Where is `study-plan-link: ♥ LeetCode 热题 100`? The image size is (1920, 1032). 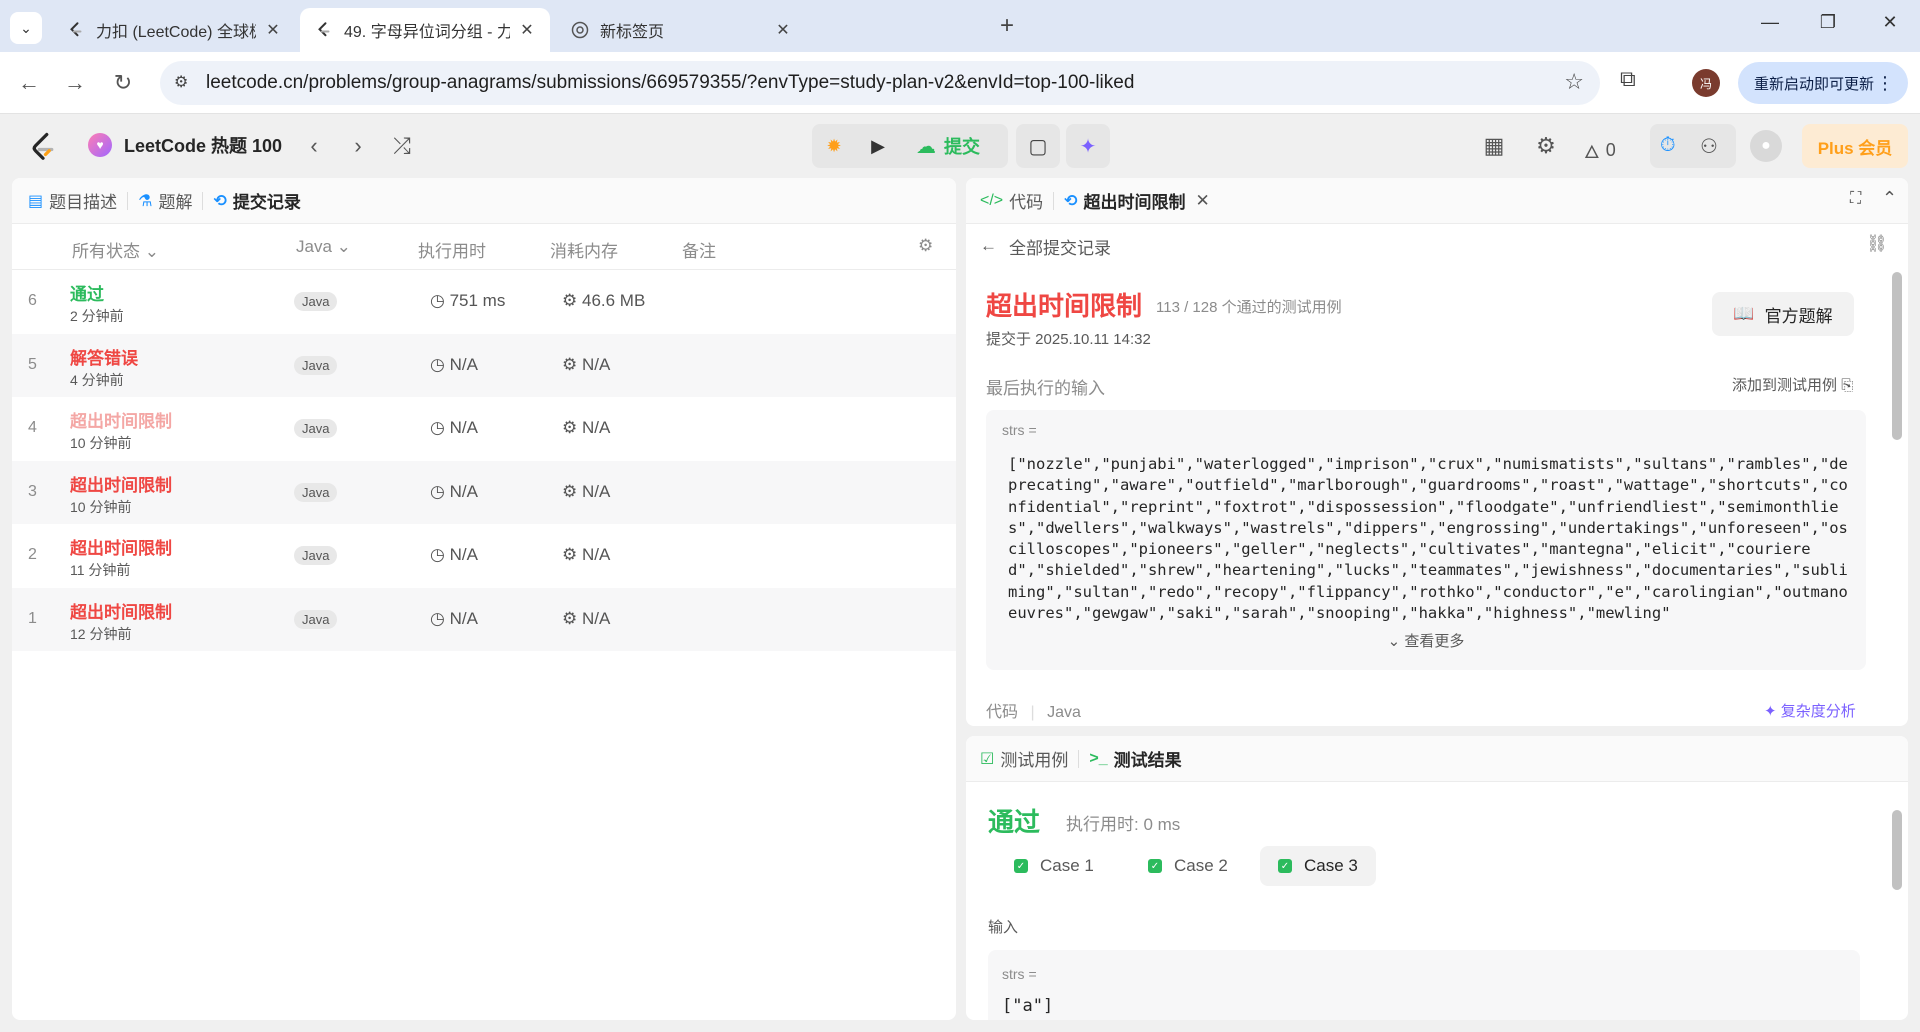
study-plan-link: ♥ LeetCode 热题 100 is located at coordinates (185, 145).